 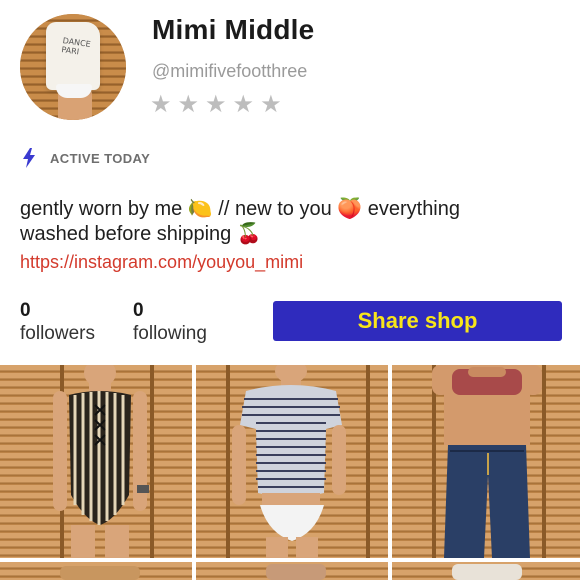 I want to click on door-frame, so click(x=368, y=461).